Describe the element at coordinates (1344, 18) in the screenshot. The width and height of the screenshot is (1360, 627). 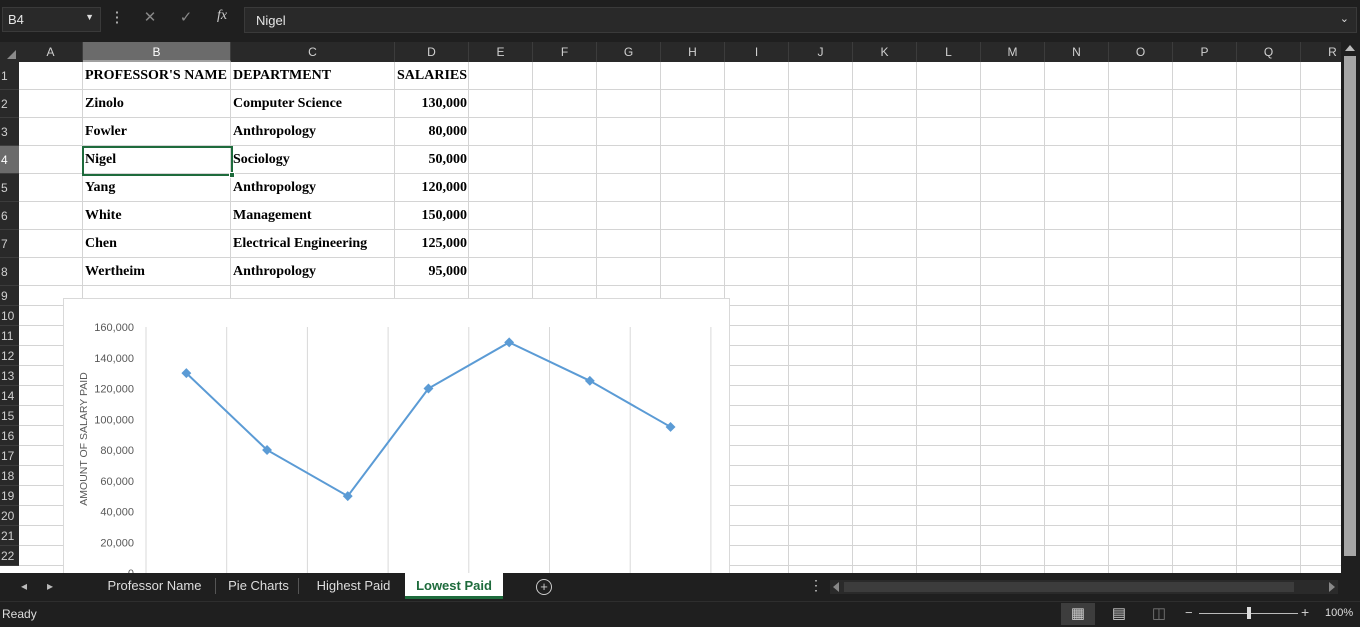
I see `expand-formula-bar-icon: ⌄` at that location.